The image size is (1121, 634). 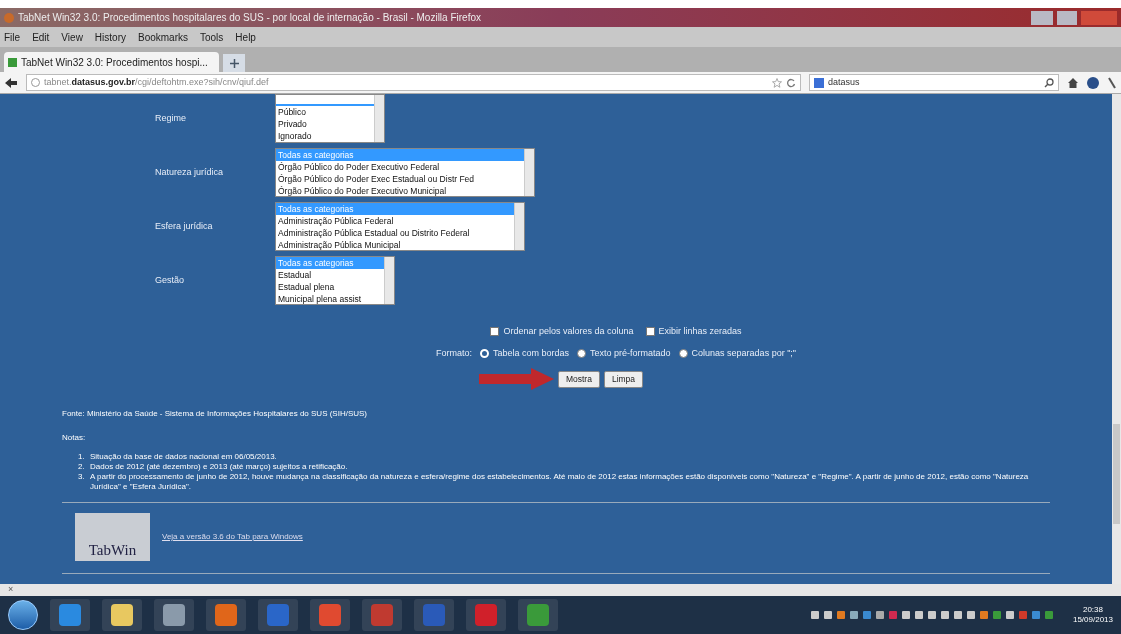 What do you see at coordinates (1042, 17) in the screenshot?
I see `minimize-button` at bounding box center [1042, 17].